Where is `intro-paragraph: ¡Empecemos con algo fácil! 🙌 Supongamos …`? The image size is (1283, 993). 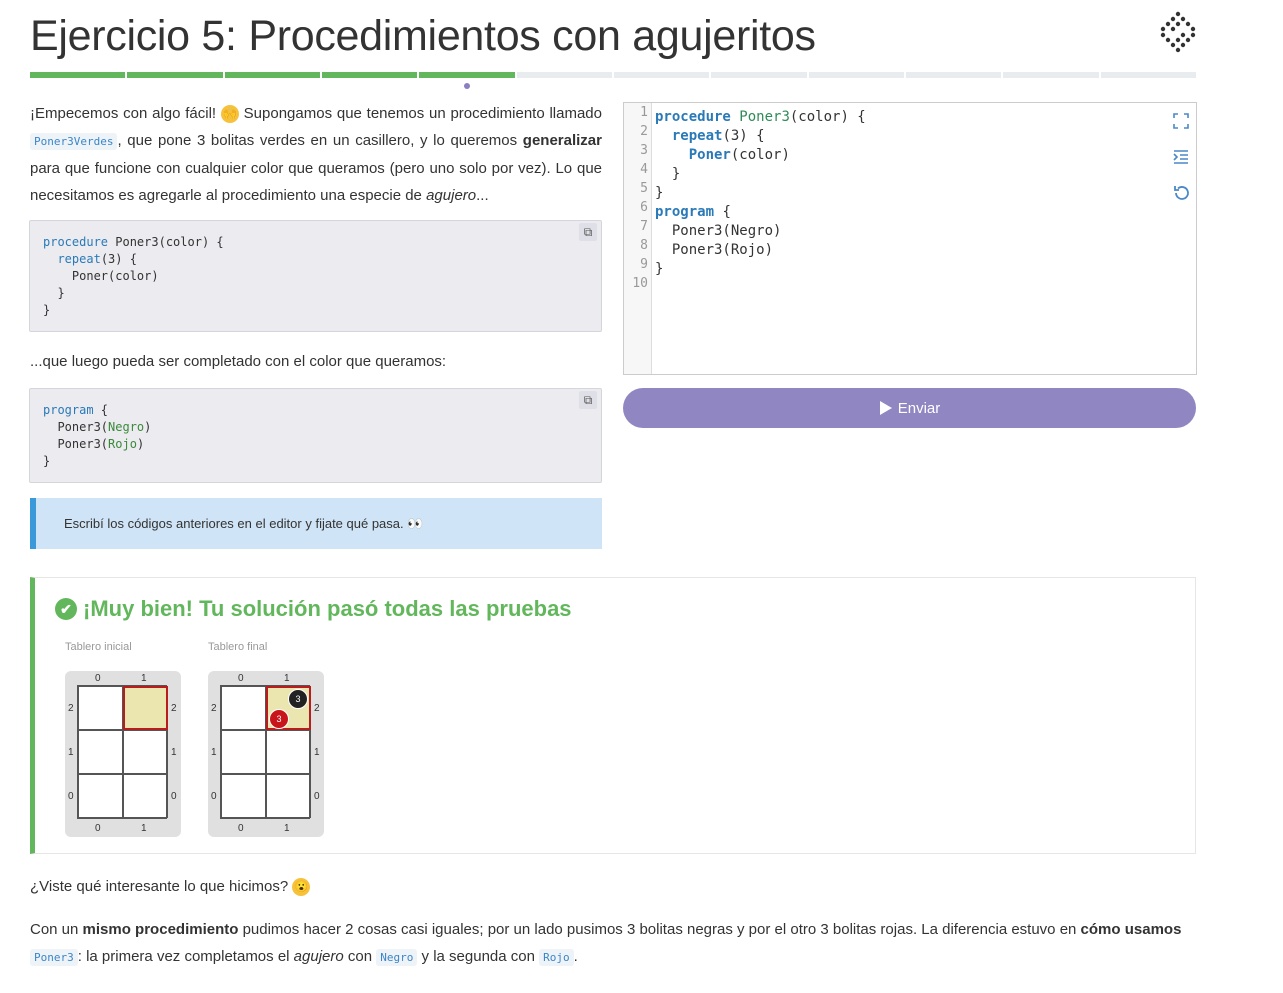
intro-paragraph: ¡Empecemos con algo fácil! 🙌 Supongamos … is located at coordinates (316, 154).